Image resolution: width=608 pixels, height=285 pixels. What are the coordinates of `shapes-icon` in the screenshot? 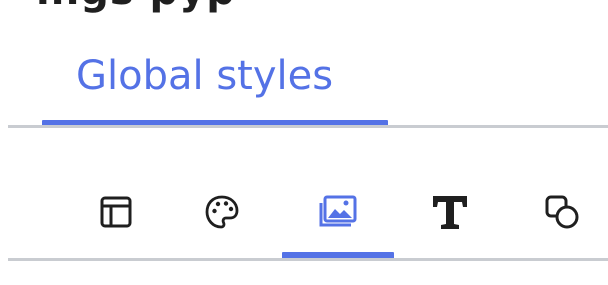 It's located at (562, 212).